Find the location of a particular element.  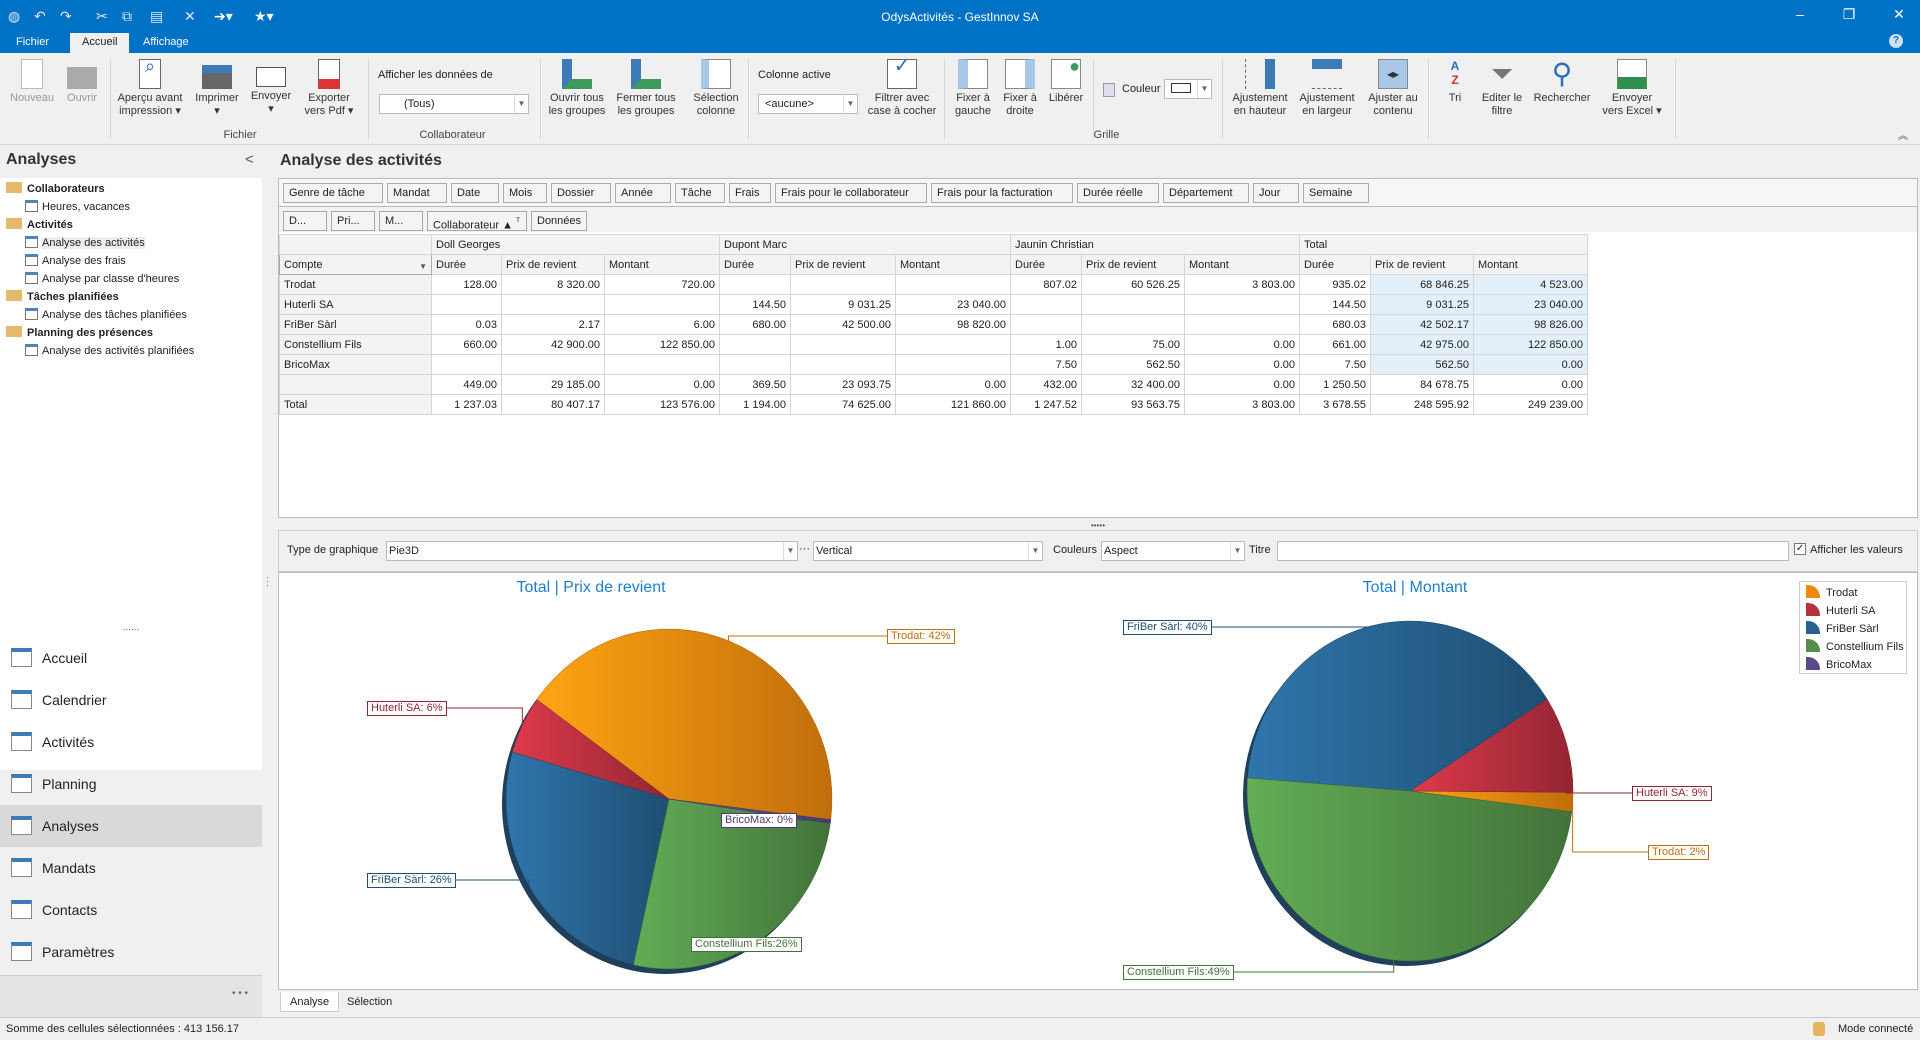

imprimer-button: Imprimer ▾ is located at coordinates (217, 88).